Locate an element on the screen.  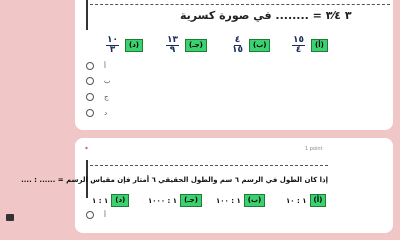
choice-value: ١ : ١٠٠ is located at coordinates (228, 200).